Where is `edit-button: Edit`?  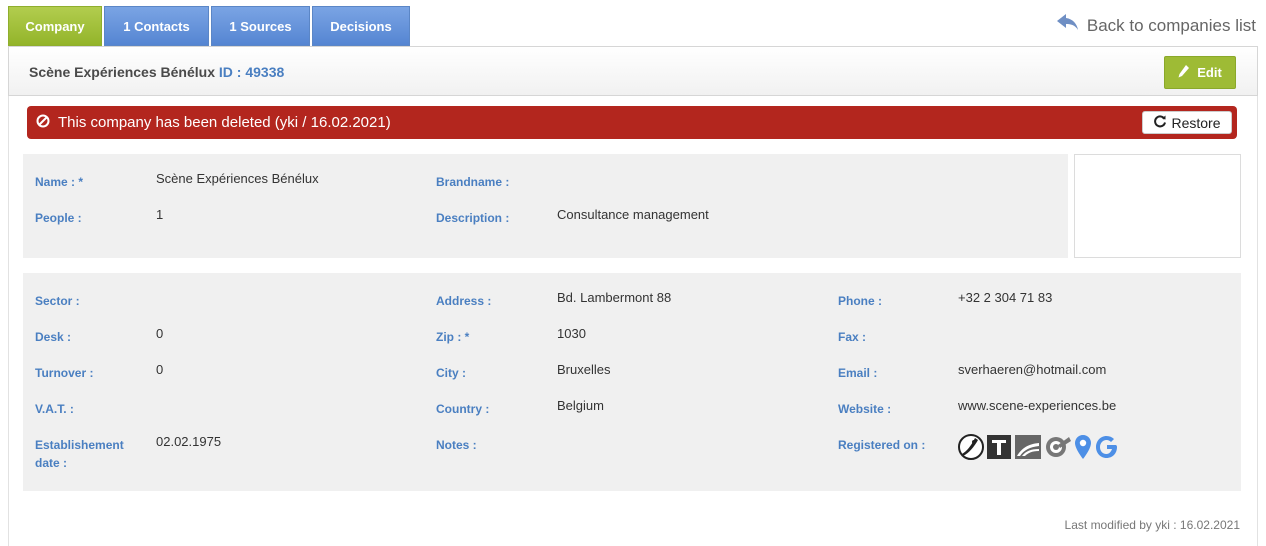
edit-button: Edit is located at coordinates (1200, 72).